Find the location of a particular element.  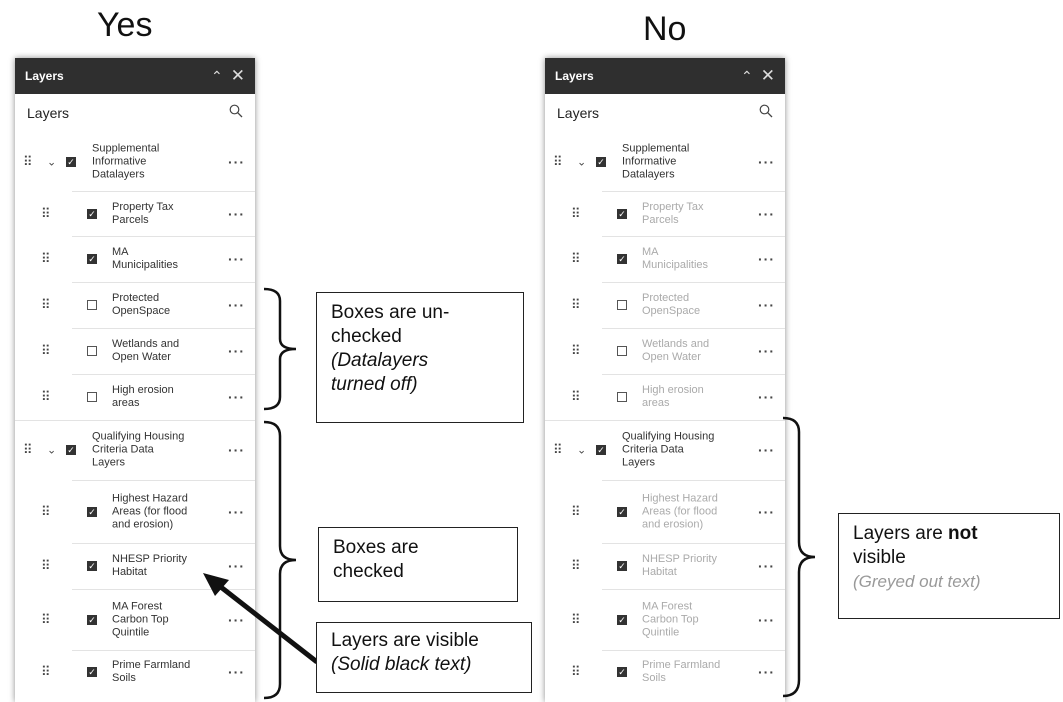

layer-row-nhesp-priority-habitat: ⠿ ✓ NHESP Priority Habitat ··· is located at coordinates (665, 566).